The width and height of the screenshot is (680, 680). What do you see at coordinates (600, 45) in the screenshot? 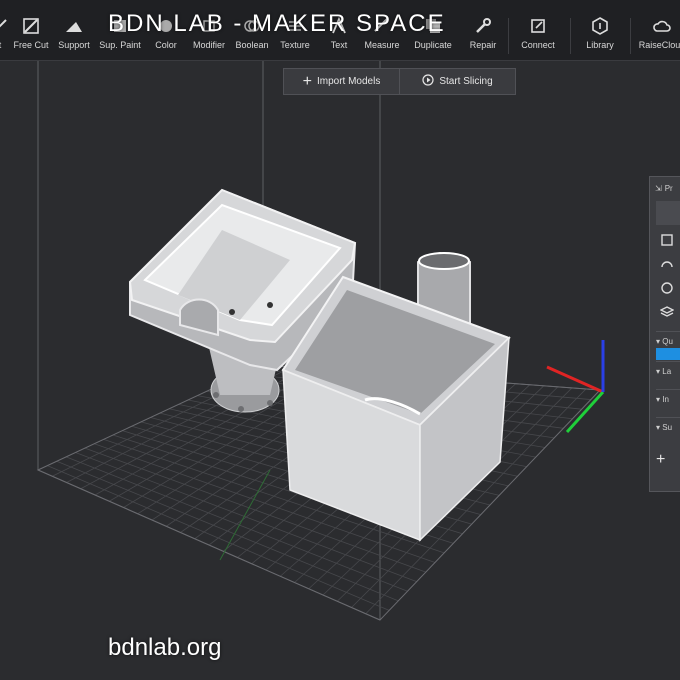
I see `tool-label: Library` at bounding box center [600, 45].